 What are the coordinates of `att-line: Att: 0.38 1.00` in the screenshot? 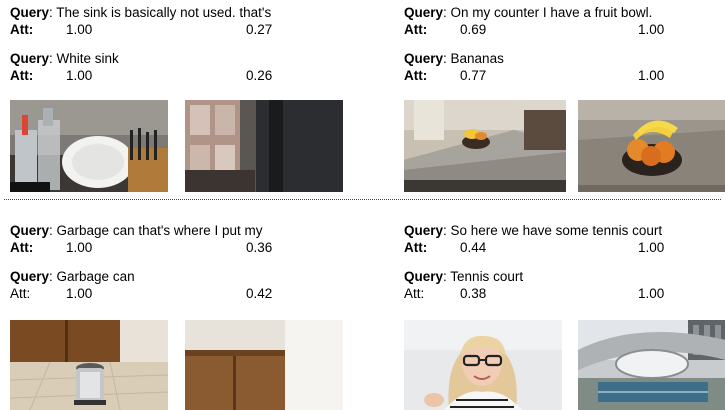 It's located at (534, 293).